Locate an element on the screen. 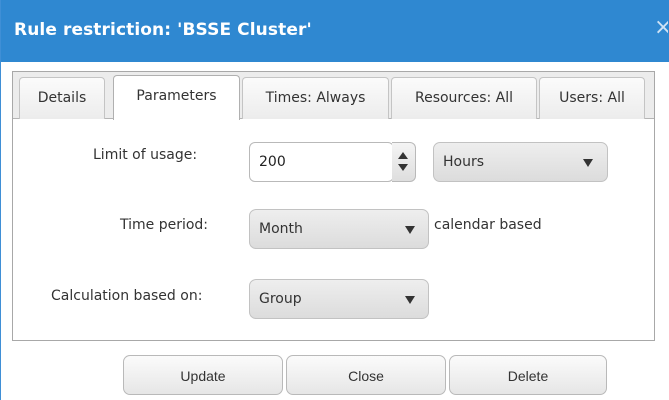 The image size is (669, 400). usage-unit-value: Hours is located at coordinates (464, 162).